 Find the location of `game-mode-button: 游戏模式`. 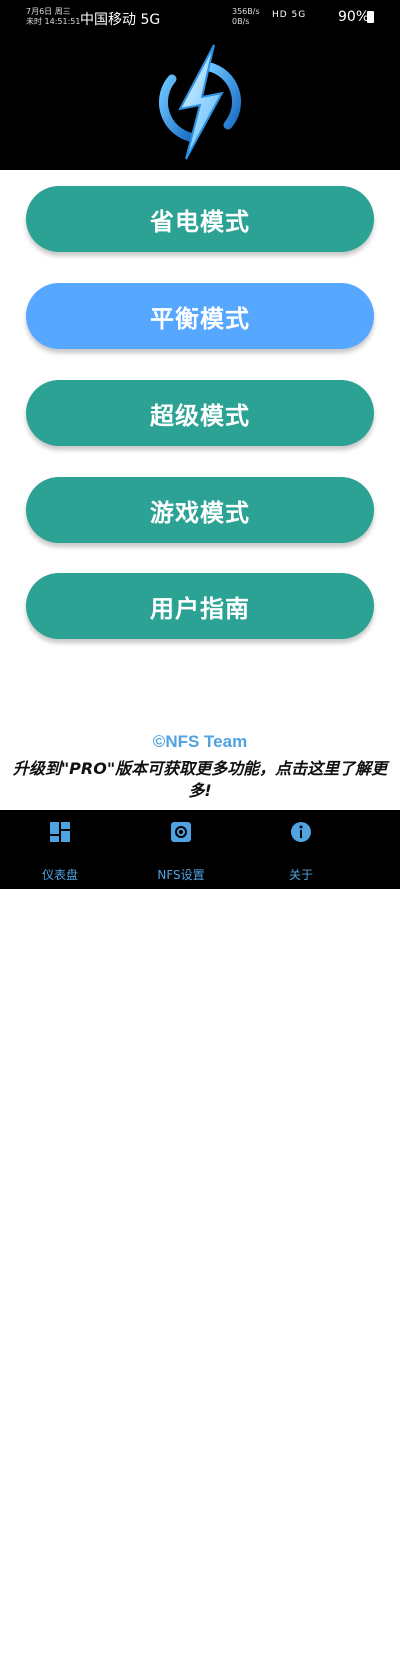

game-mode-button: 游戏模式 is located at coordinates (200, 510).